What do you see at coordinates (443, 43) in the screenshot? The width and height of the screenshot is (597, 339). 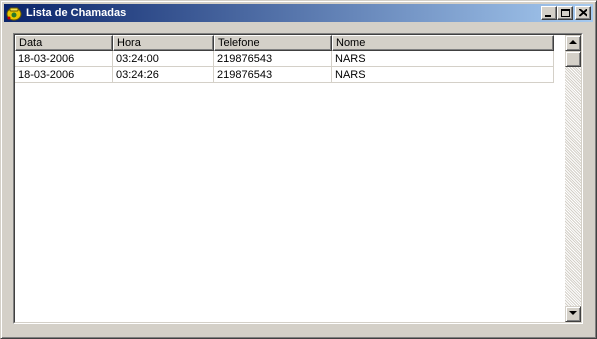 I see `column-header-nome: Nome` at bounding box center [443, 43].